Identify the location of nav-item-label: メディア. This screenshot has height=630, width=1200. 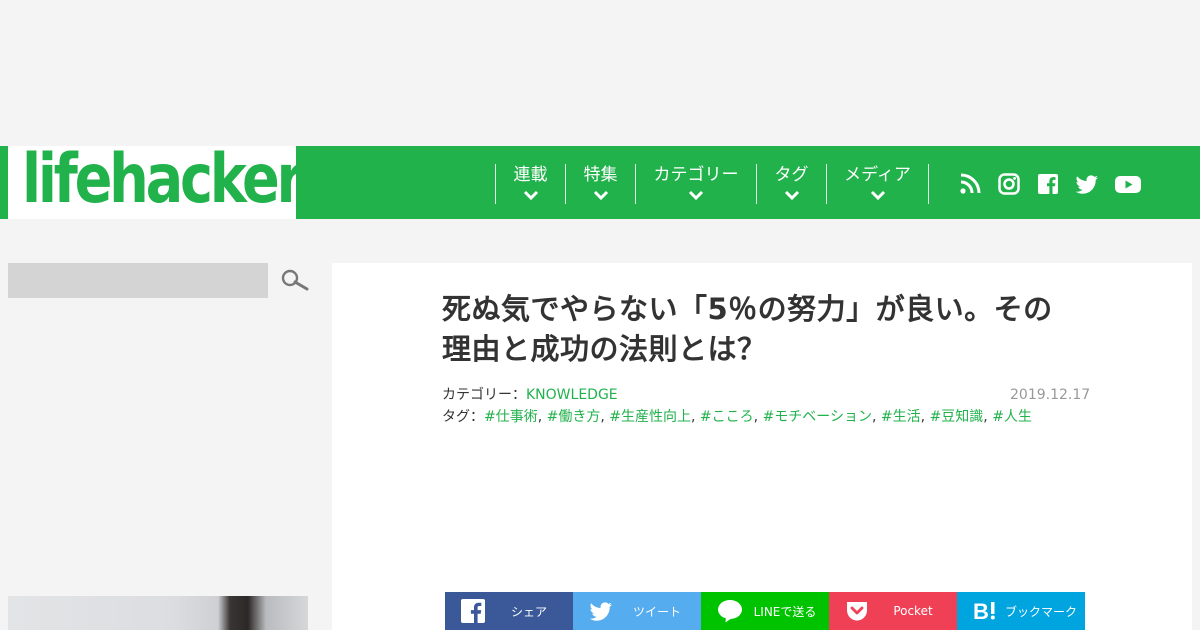
(877, 175).